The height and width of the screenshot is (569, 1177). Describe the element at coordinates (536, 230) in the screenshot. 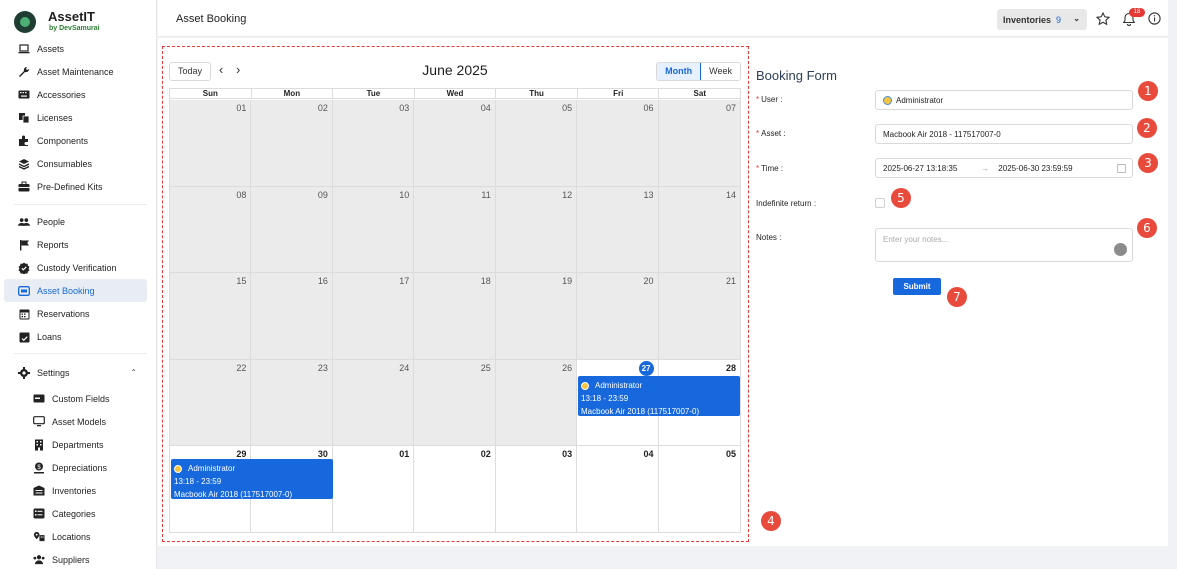

I see `calendar-day-cell: 12` at that location.